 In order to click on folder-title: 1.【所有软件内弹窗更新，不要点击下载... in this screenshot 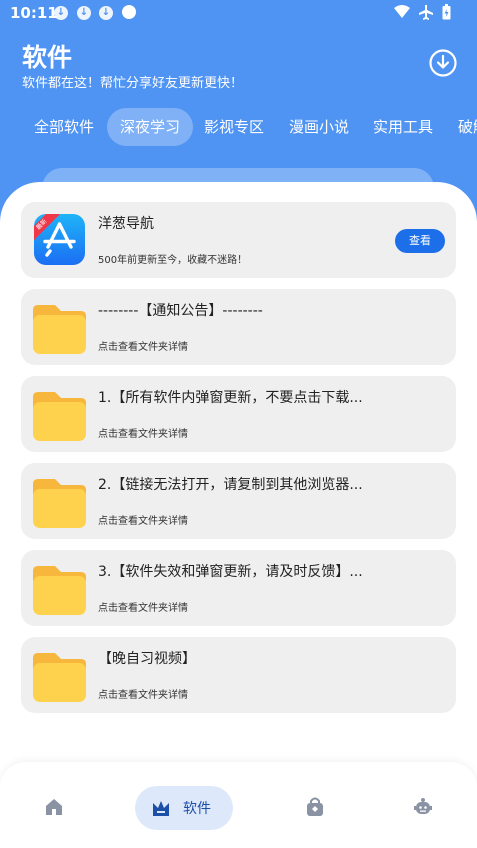, I will do `click(230, 398)`.